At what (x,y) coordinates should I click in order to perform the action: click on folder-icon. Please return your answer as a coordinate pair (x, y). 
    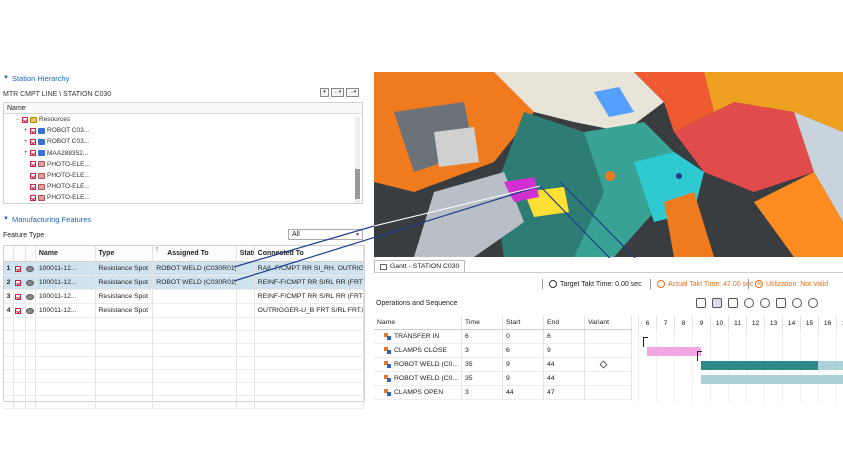
    Looking at the image, I should click on (33, 119).